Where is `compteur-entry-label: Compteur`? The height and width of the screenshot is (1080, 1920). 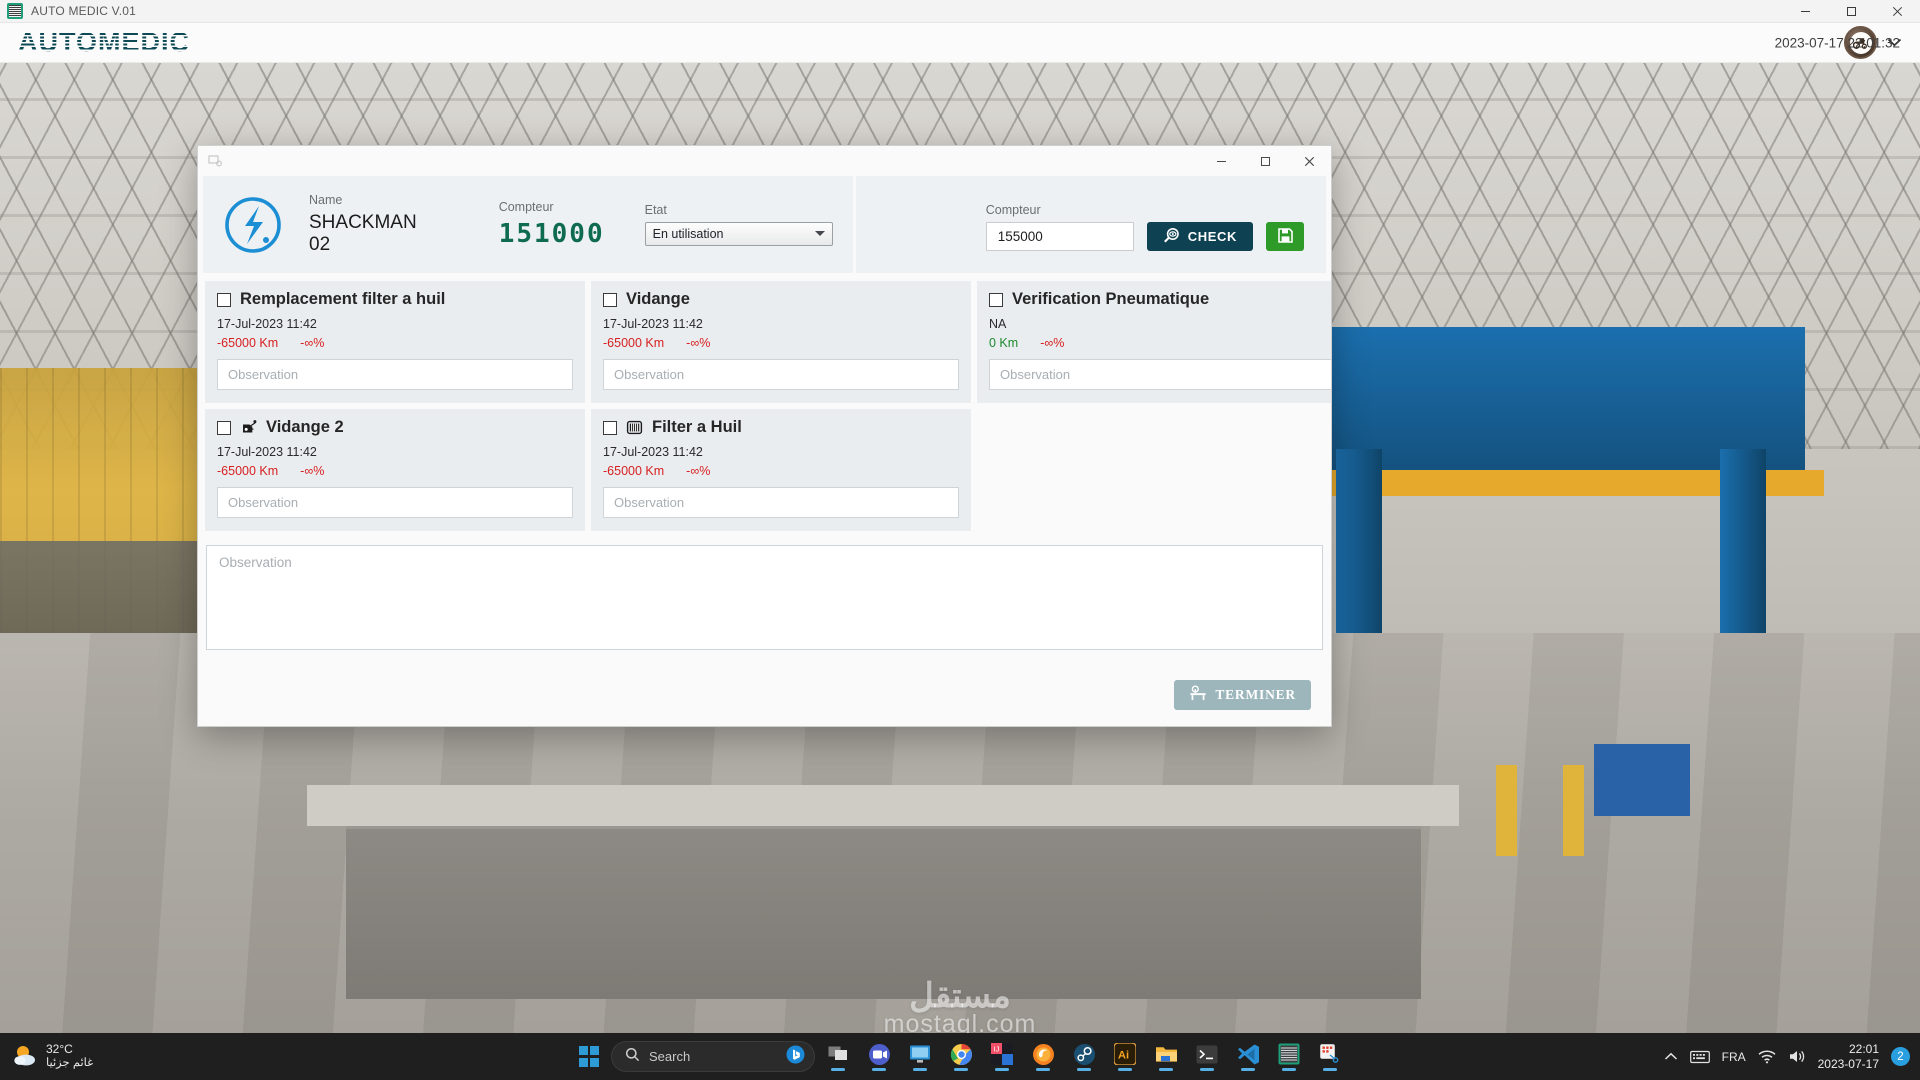 compteur-entry-label: Compteur is located at coordinates (1013, 210).